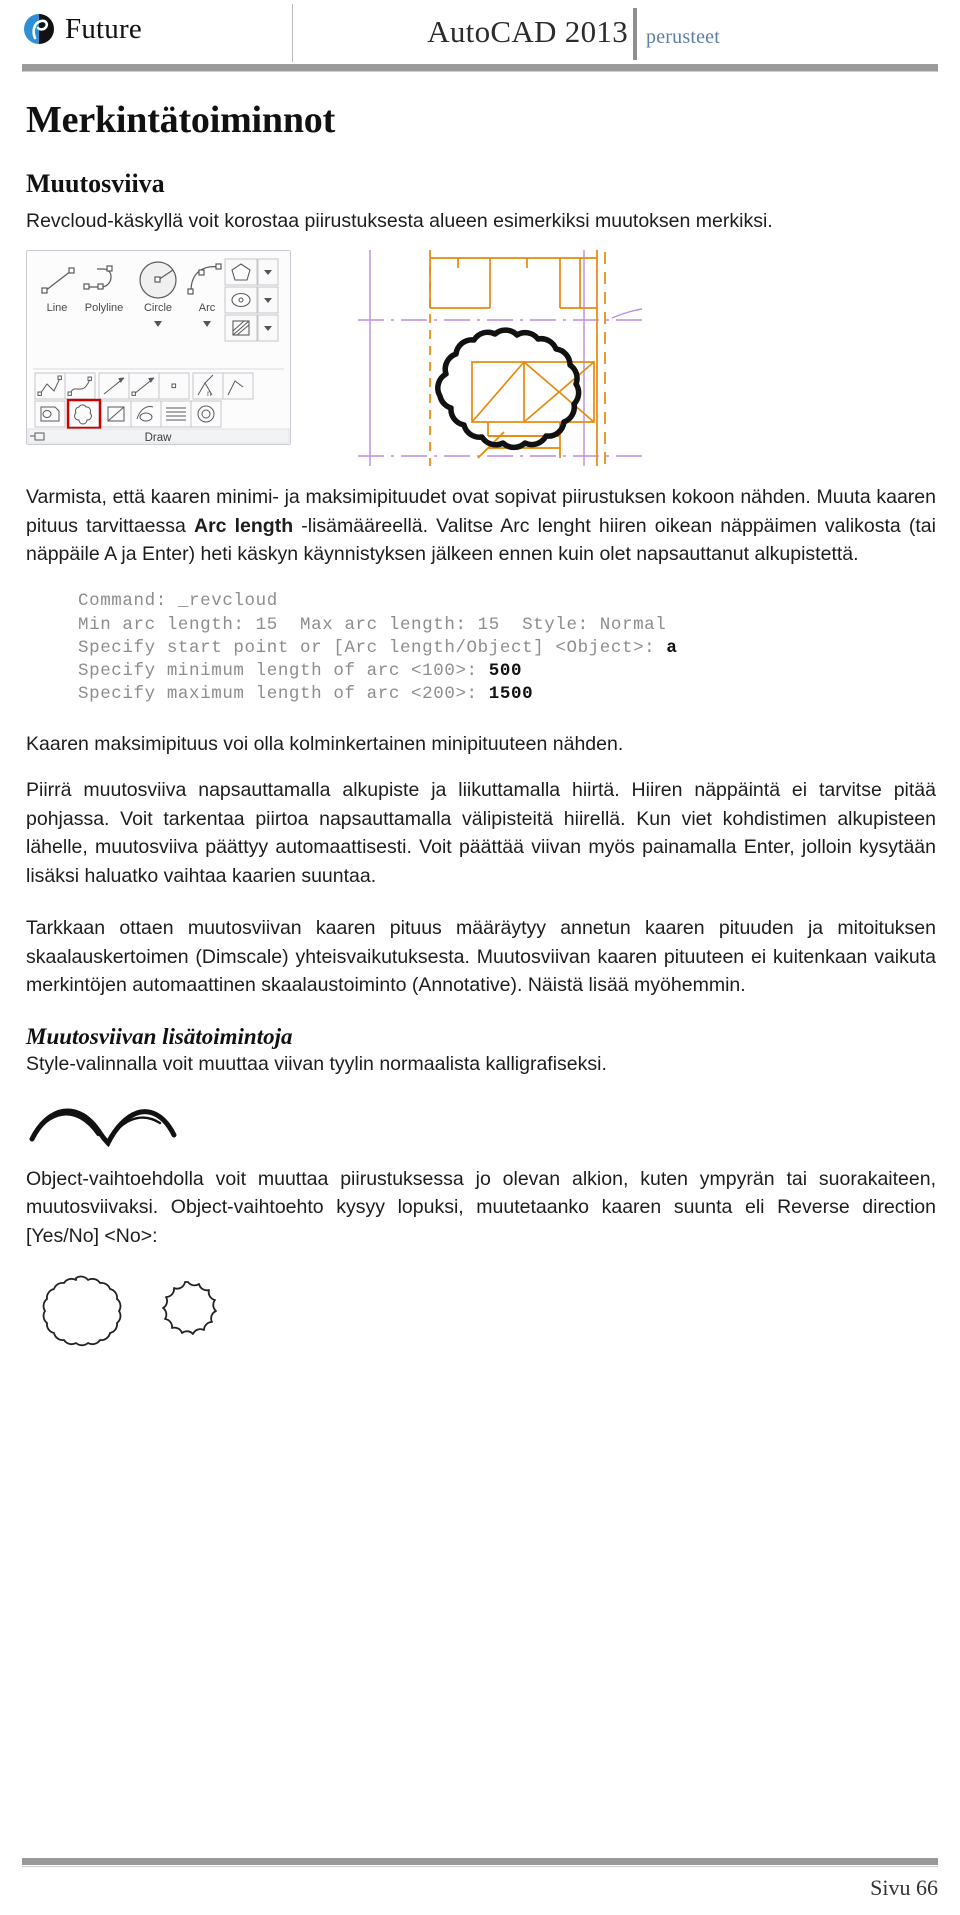 The image size is (960, 1915). What do you see at coordinates (158, 308) in the screenshot?
I see `svg-text: Circle` at bounding box center [158, 308].